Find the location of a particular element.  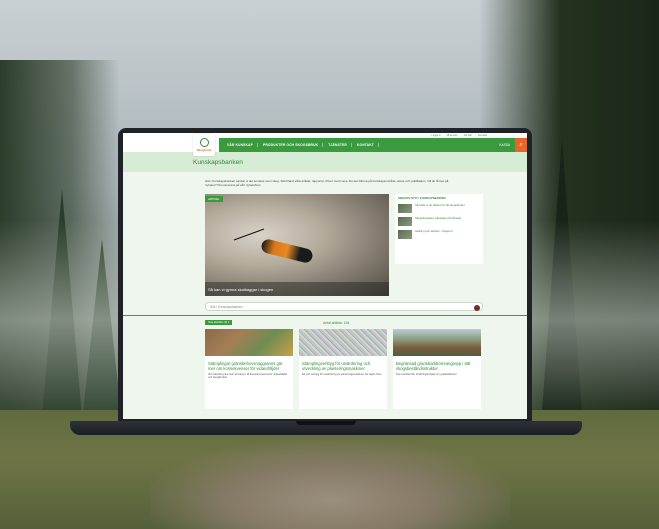

show-filters-button: Visa alla filter (9) ▾ is located at coordinates (219, 322).